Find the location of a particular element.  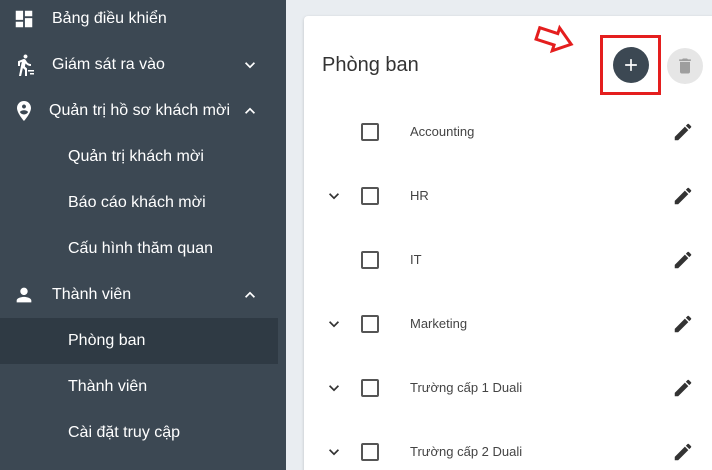

table-row: Trường cấp 2 Duali is located at coordinates (508, 451).